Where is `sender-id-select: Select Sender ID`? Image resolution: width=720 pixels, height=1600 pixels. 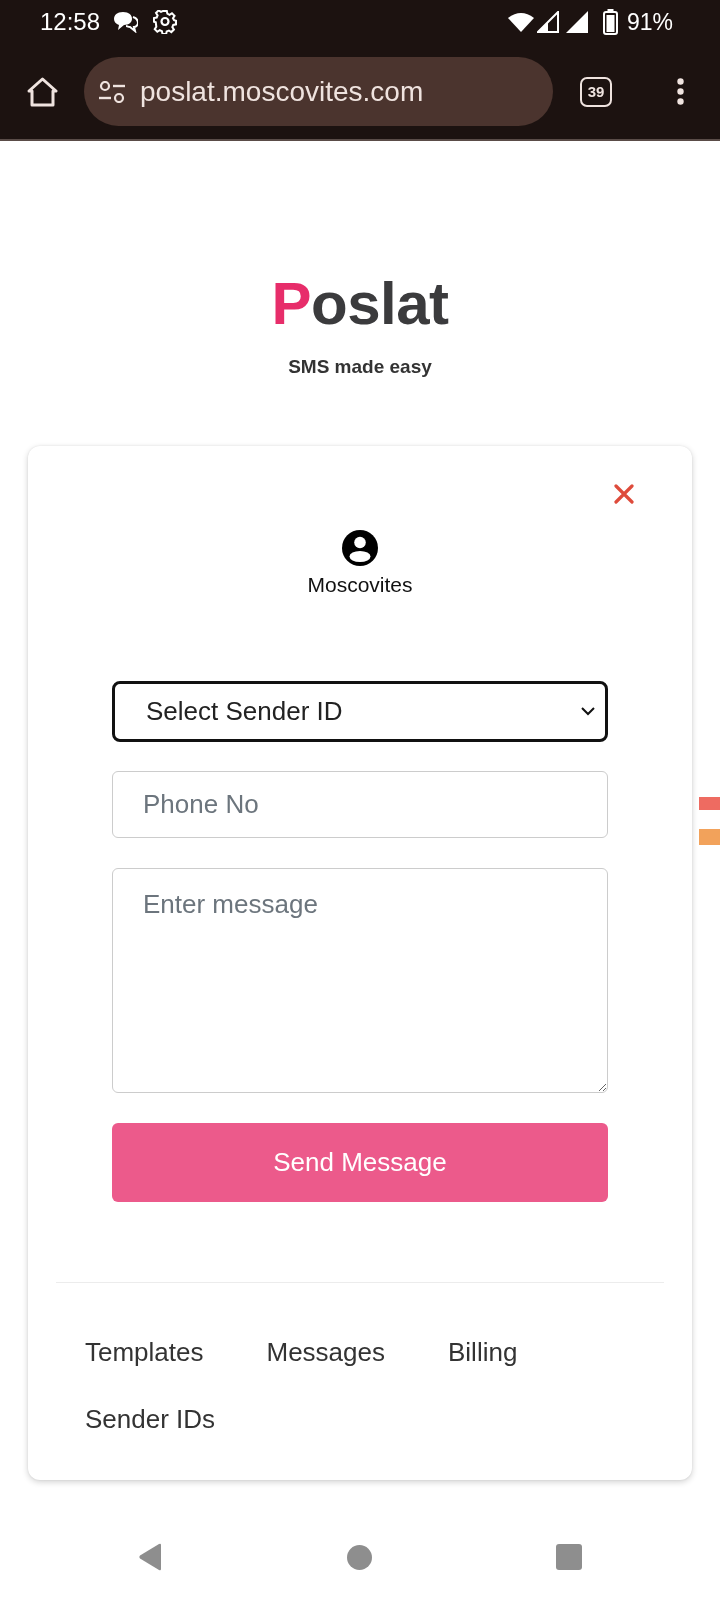
sender-id-select: Select Sender ID is located at coordinates (360, 711).